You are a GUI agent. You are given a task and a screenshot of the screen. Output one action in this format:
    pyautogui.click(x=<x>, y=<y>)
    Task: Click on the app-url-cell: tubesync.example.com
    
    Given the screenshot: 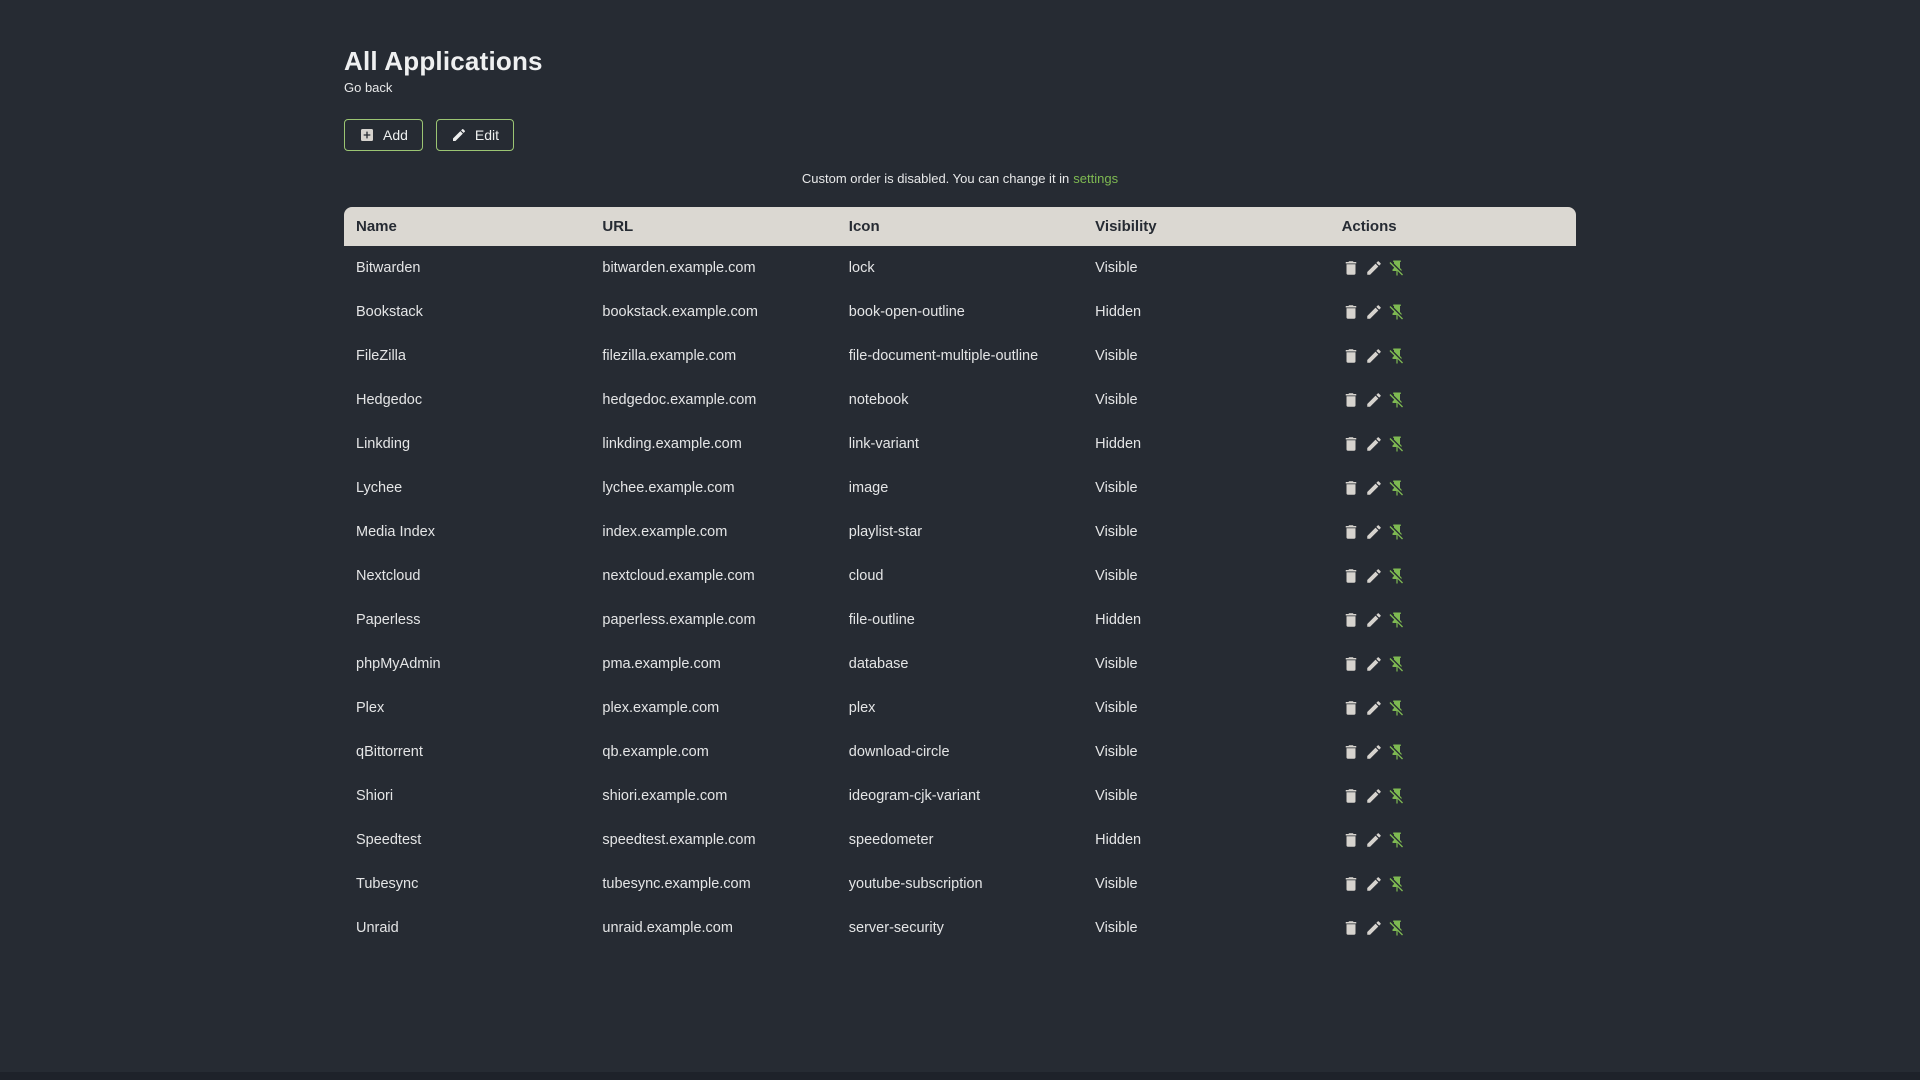 What is the action you would take?
    pyautogui.click(x=676, y=884)
    